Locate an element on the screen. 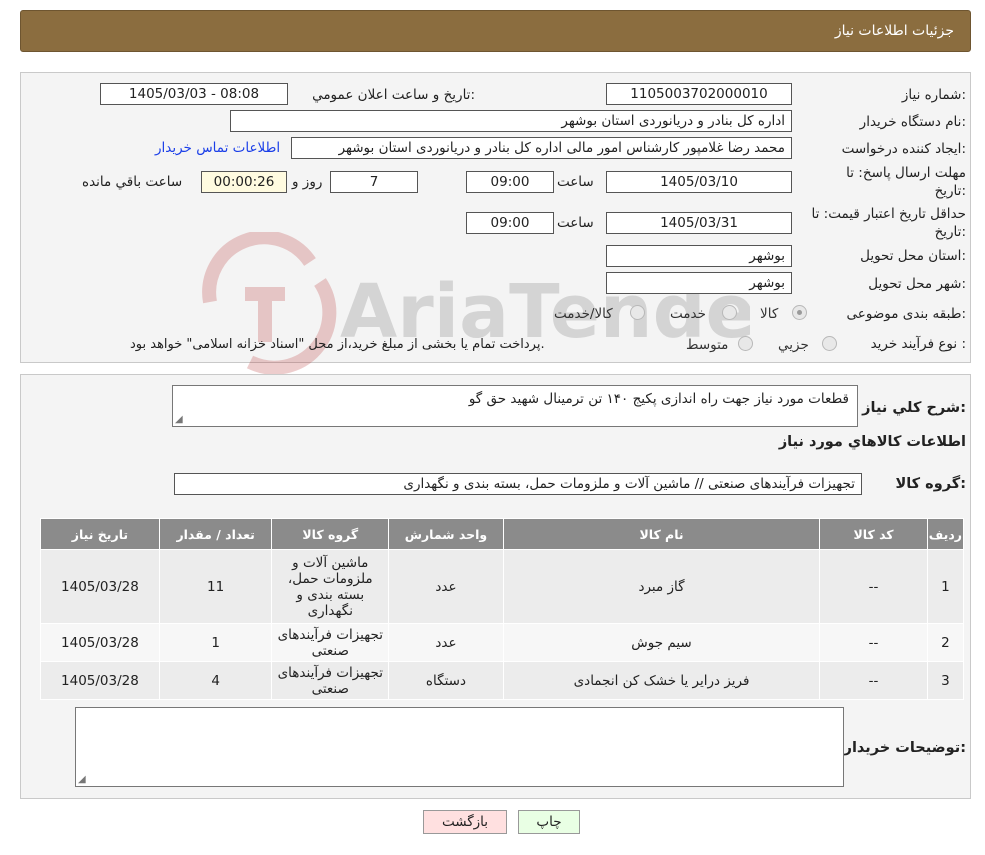 This screenshot has height=855, width=985. category-radio-goods-service is located at coordinates (637, 312).